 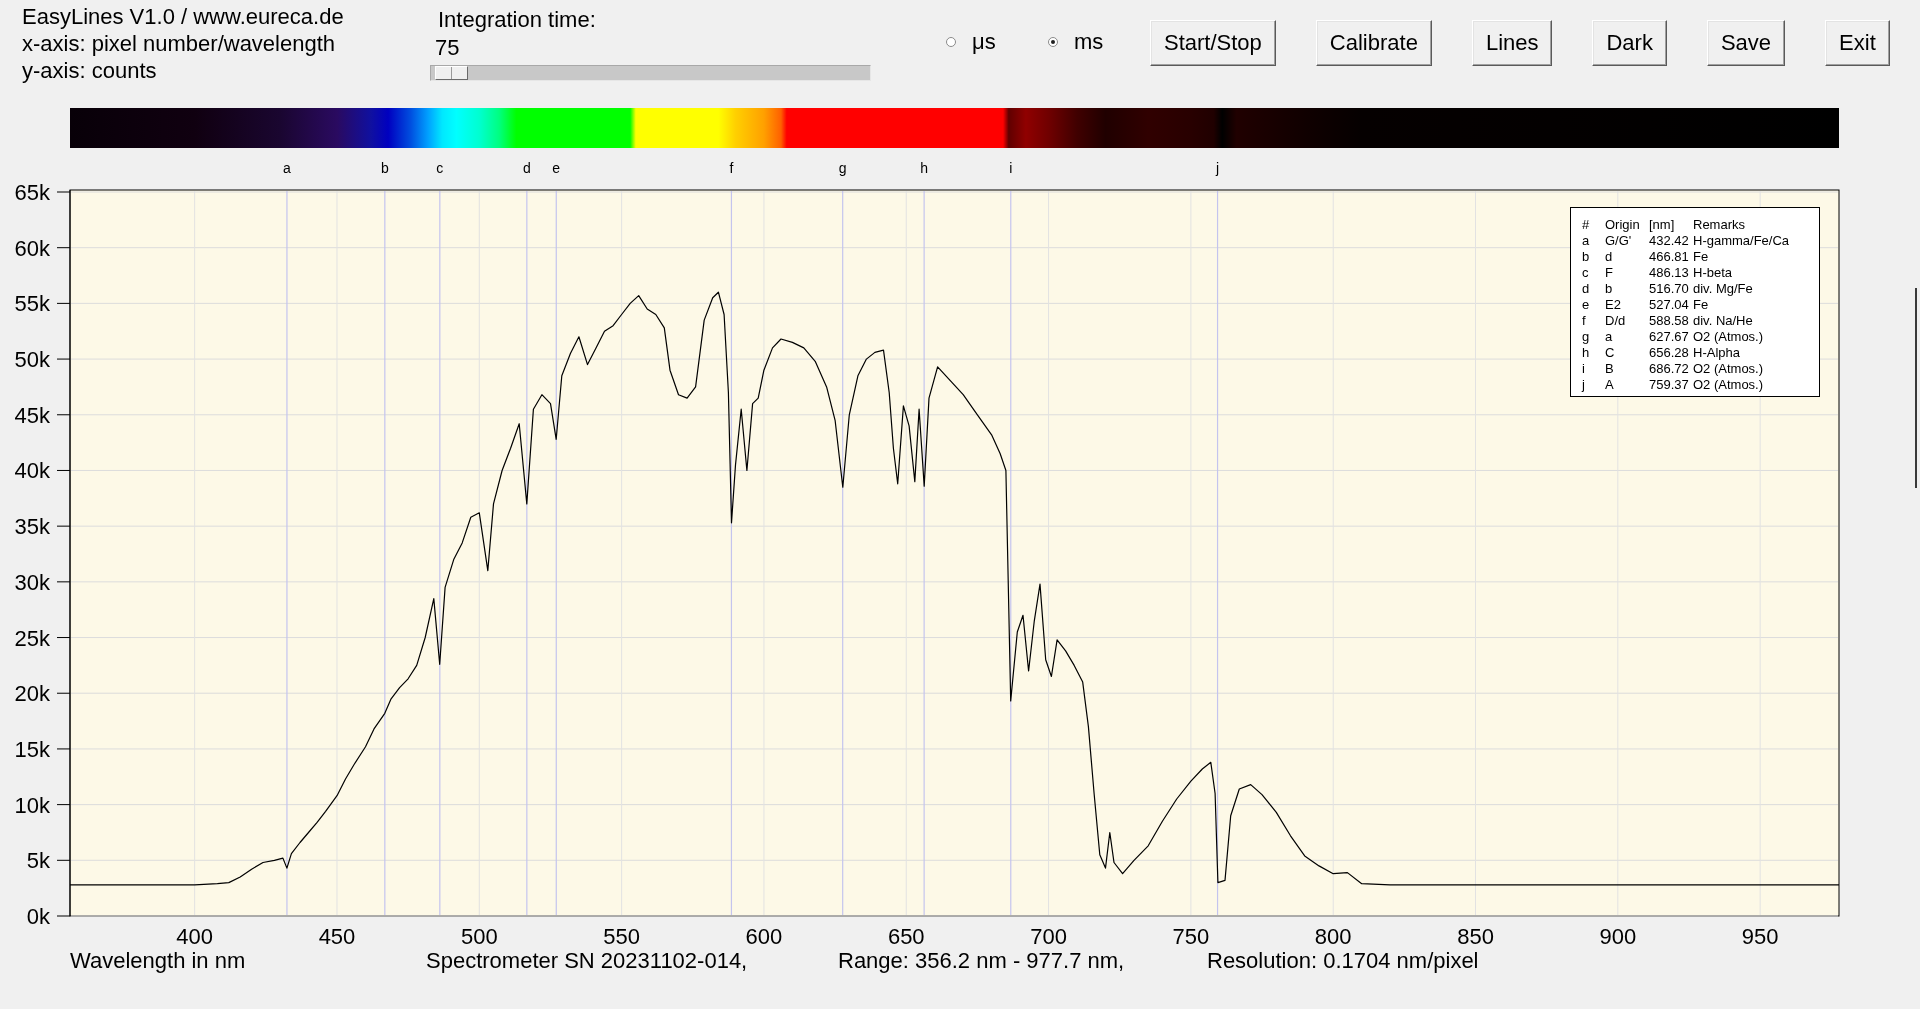 I want to click on y-tick-label: 5k, so click(x=38, y=861).